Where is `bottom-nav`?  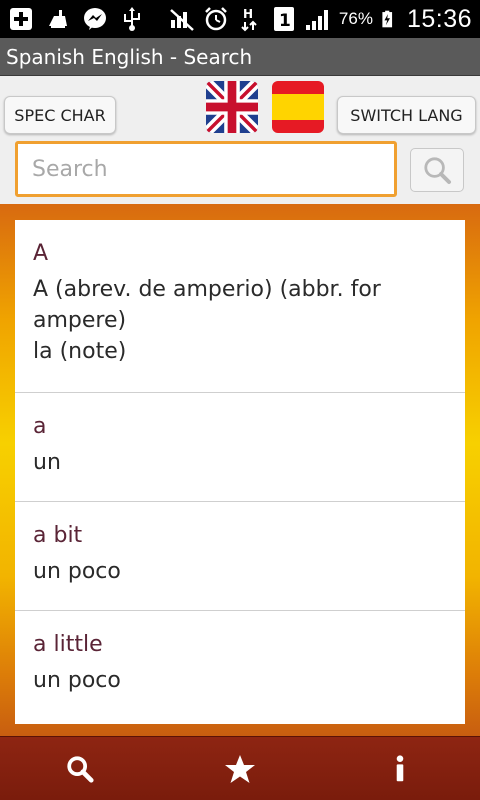 bottom-nav is located at coordinates (240, 768).